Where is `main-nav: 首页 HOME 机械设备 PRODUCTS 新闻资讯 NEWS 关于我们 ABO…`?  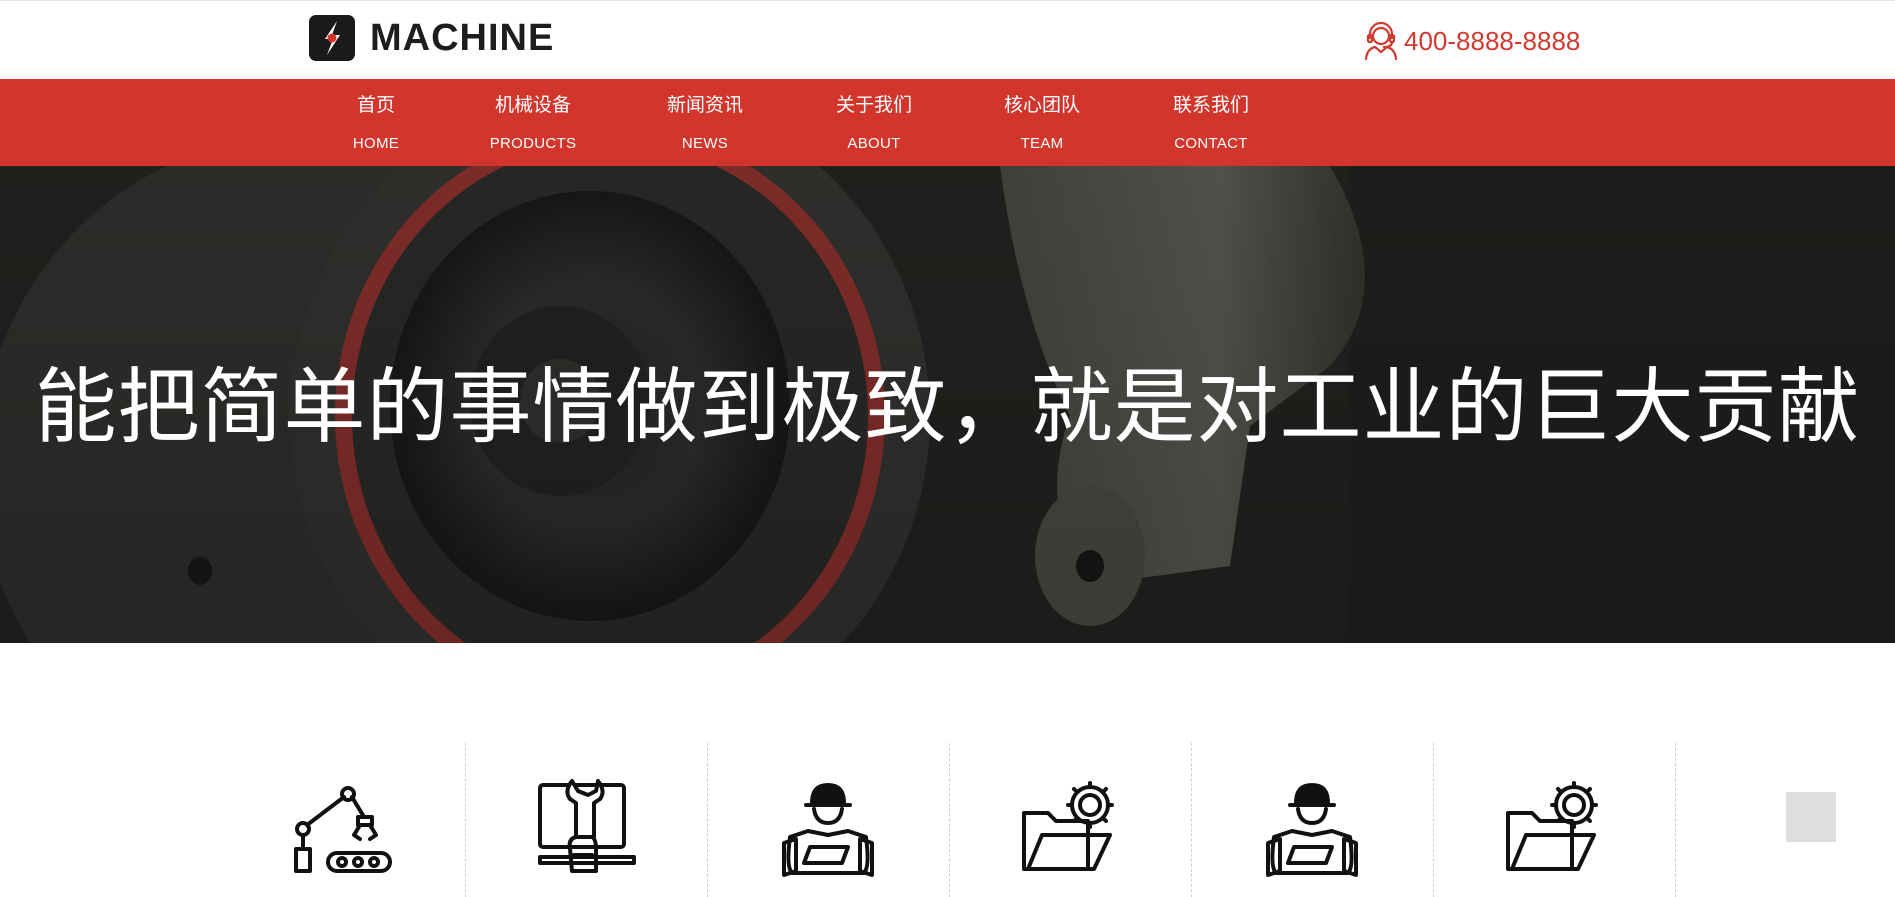 main-nav: 首页 HOME 机械设备 PRODUCTS 新闻资讯 NEWS 关于我们 ABO… is located at coordinates (947, 122).